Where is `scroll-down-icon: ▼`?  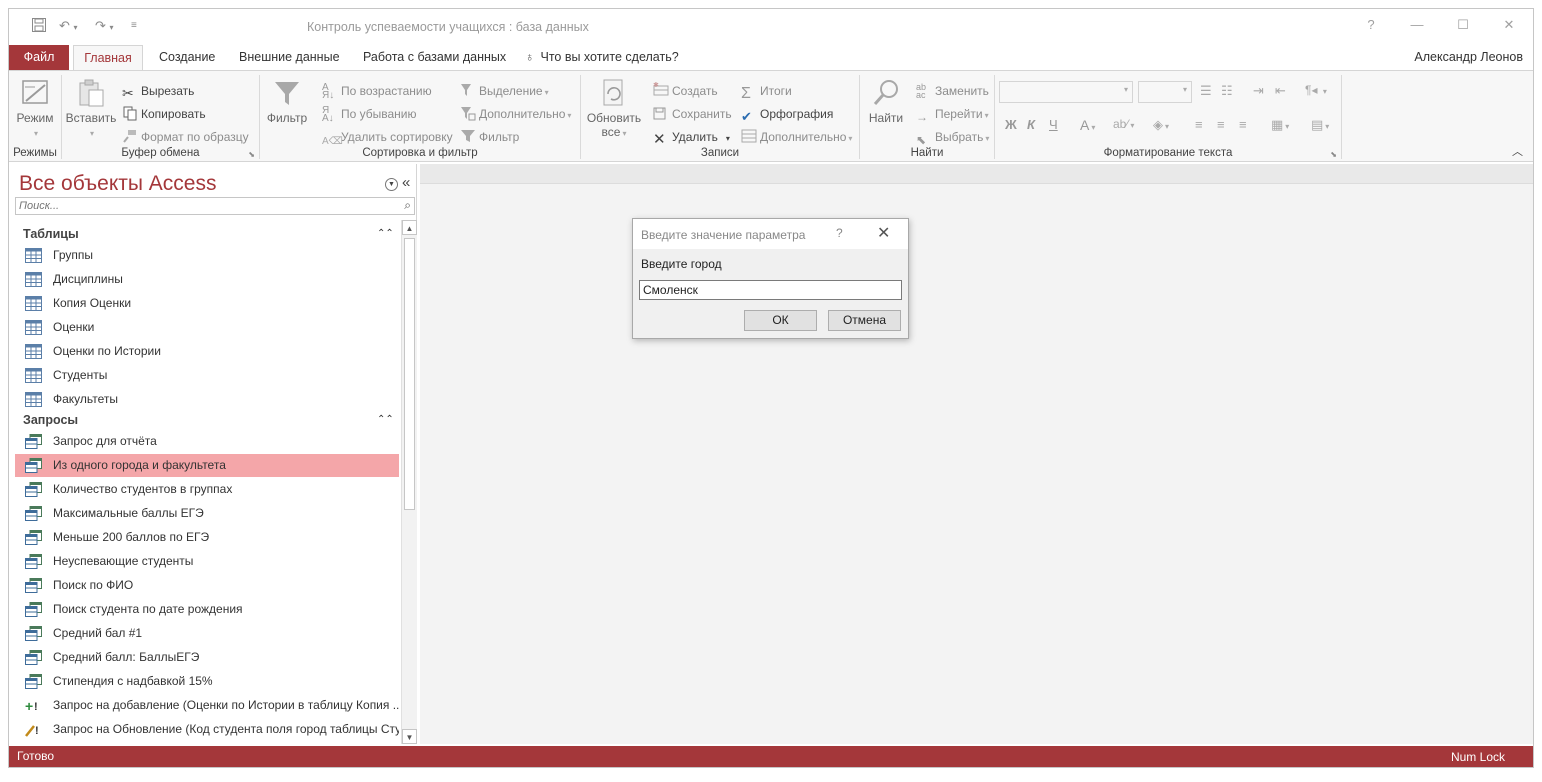 scroll-down-icon: ▼ is located at coordinates (409, 736).